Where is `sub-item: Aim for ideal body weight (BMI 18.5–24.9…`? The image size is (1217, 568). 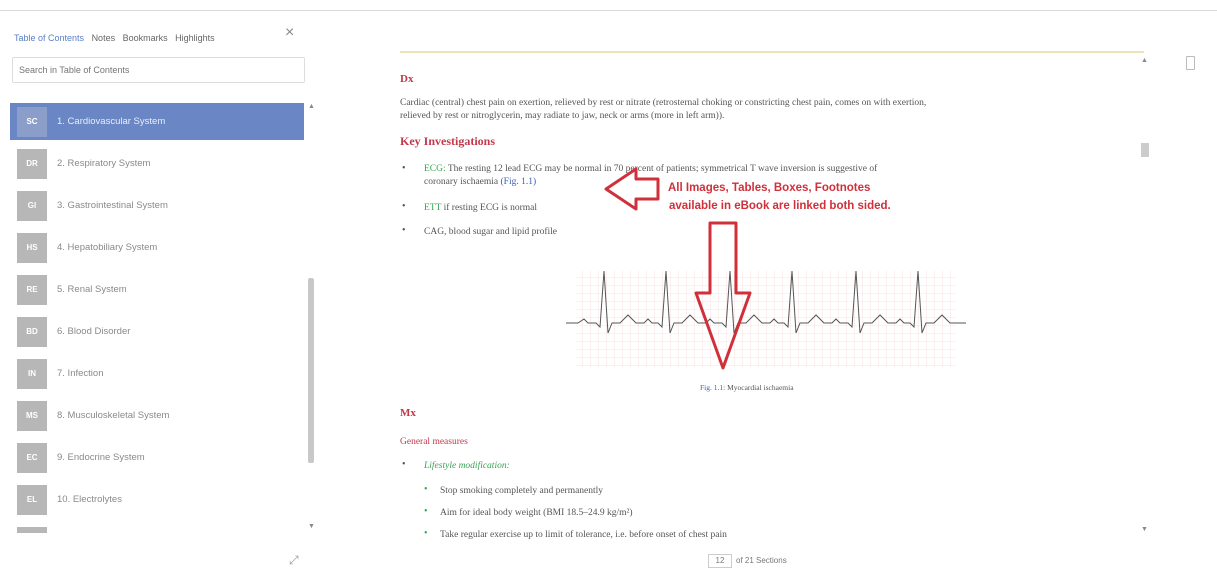
sub-item: Aim for ideal body weight (BMI 18.5–24.9… is located at coordinates (536, 513).